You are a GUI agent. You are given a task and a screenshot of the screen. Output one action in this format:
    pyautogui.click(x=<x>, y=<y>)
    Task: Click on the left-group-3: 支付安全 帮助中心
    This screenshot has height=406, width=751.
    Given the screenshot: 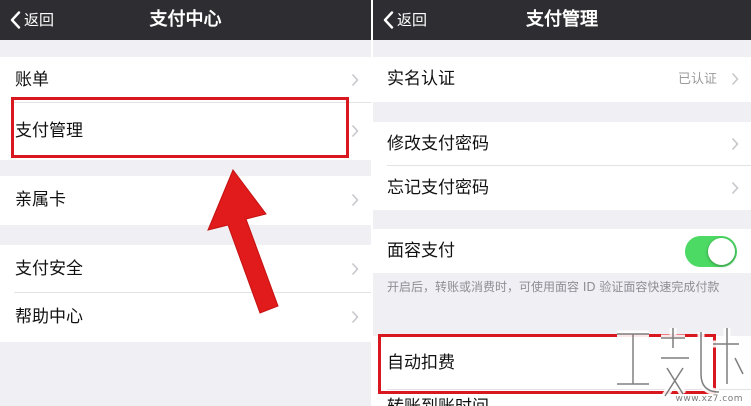 What is the action you would take?
    pyautogui.click(x=185, y=293)
    